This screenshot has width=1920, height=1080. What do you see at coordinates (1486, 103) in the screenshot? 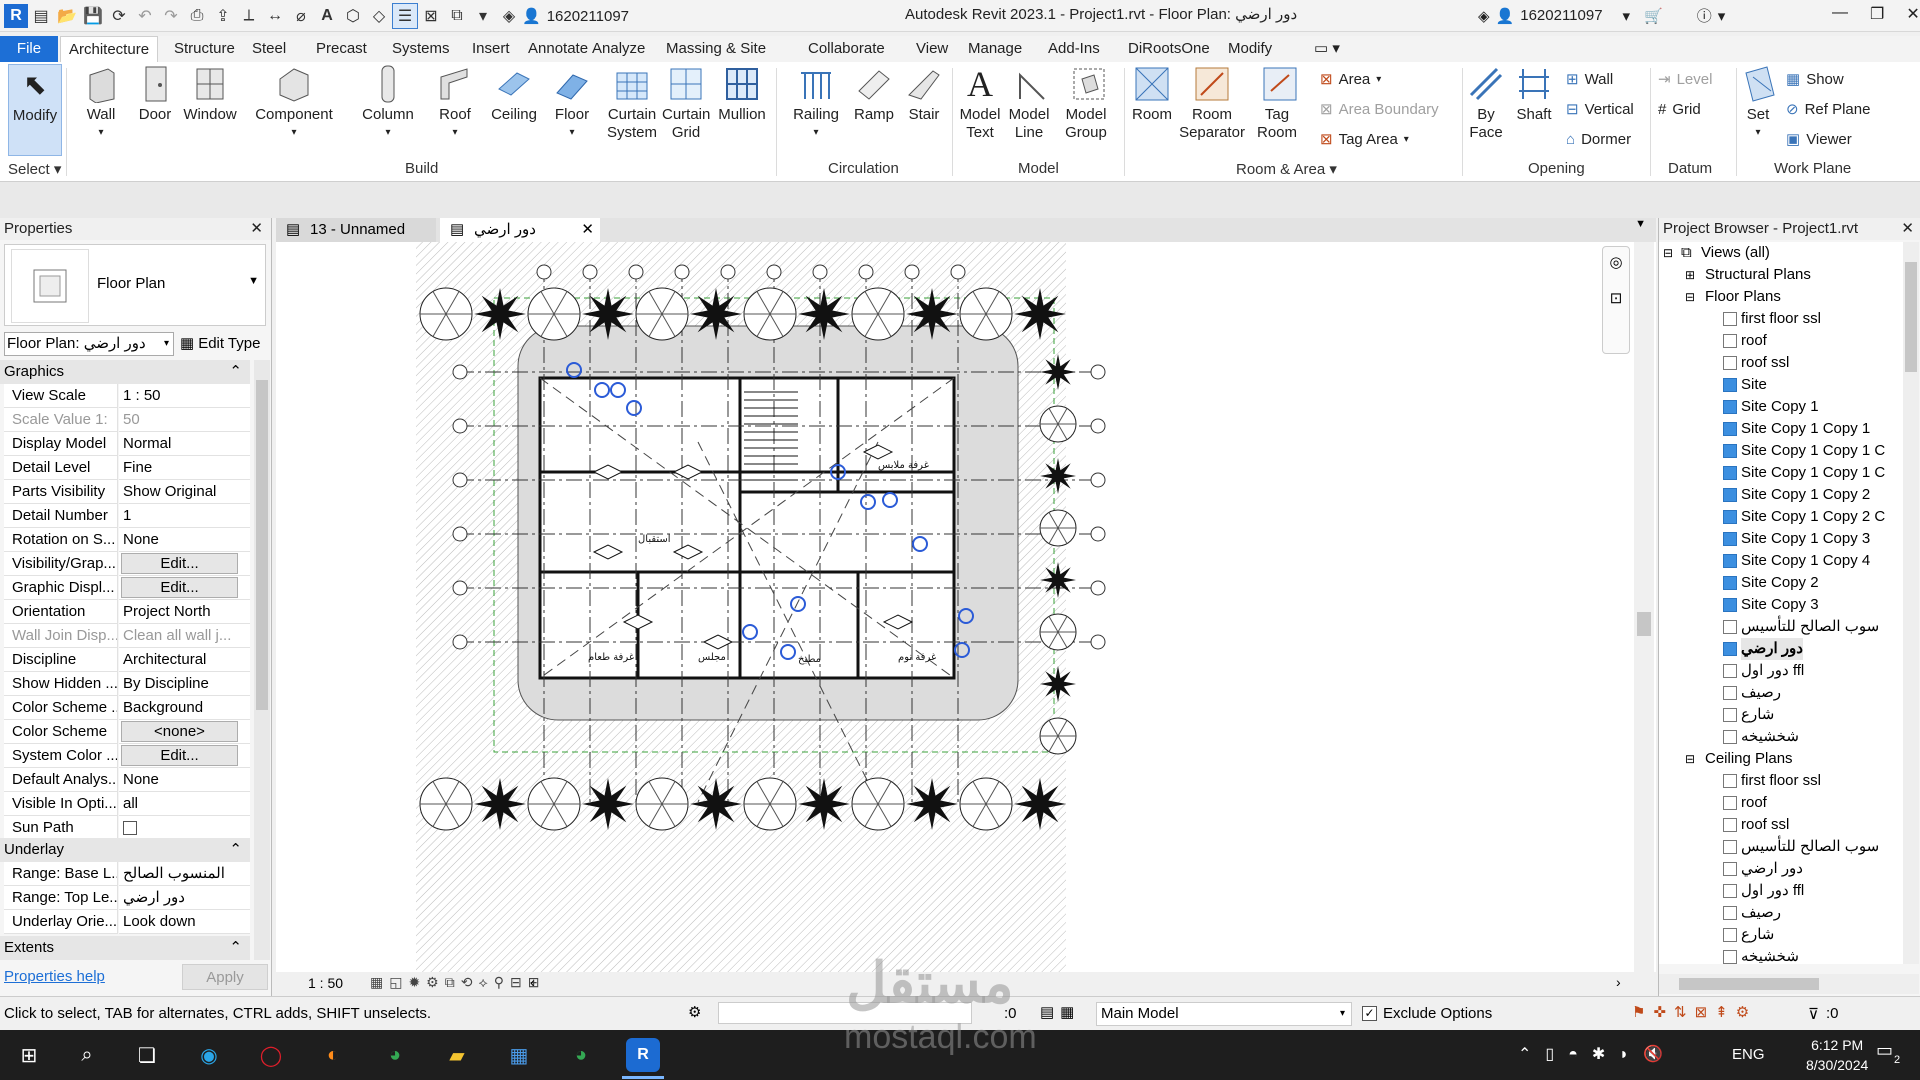
I see `by-face-button: By Face` at bounding box center [1486, 103].